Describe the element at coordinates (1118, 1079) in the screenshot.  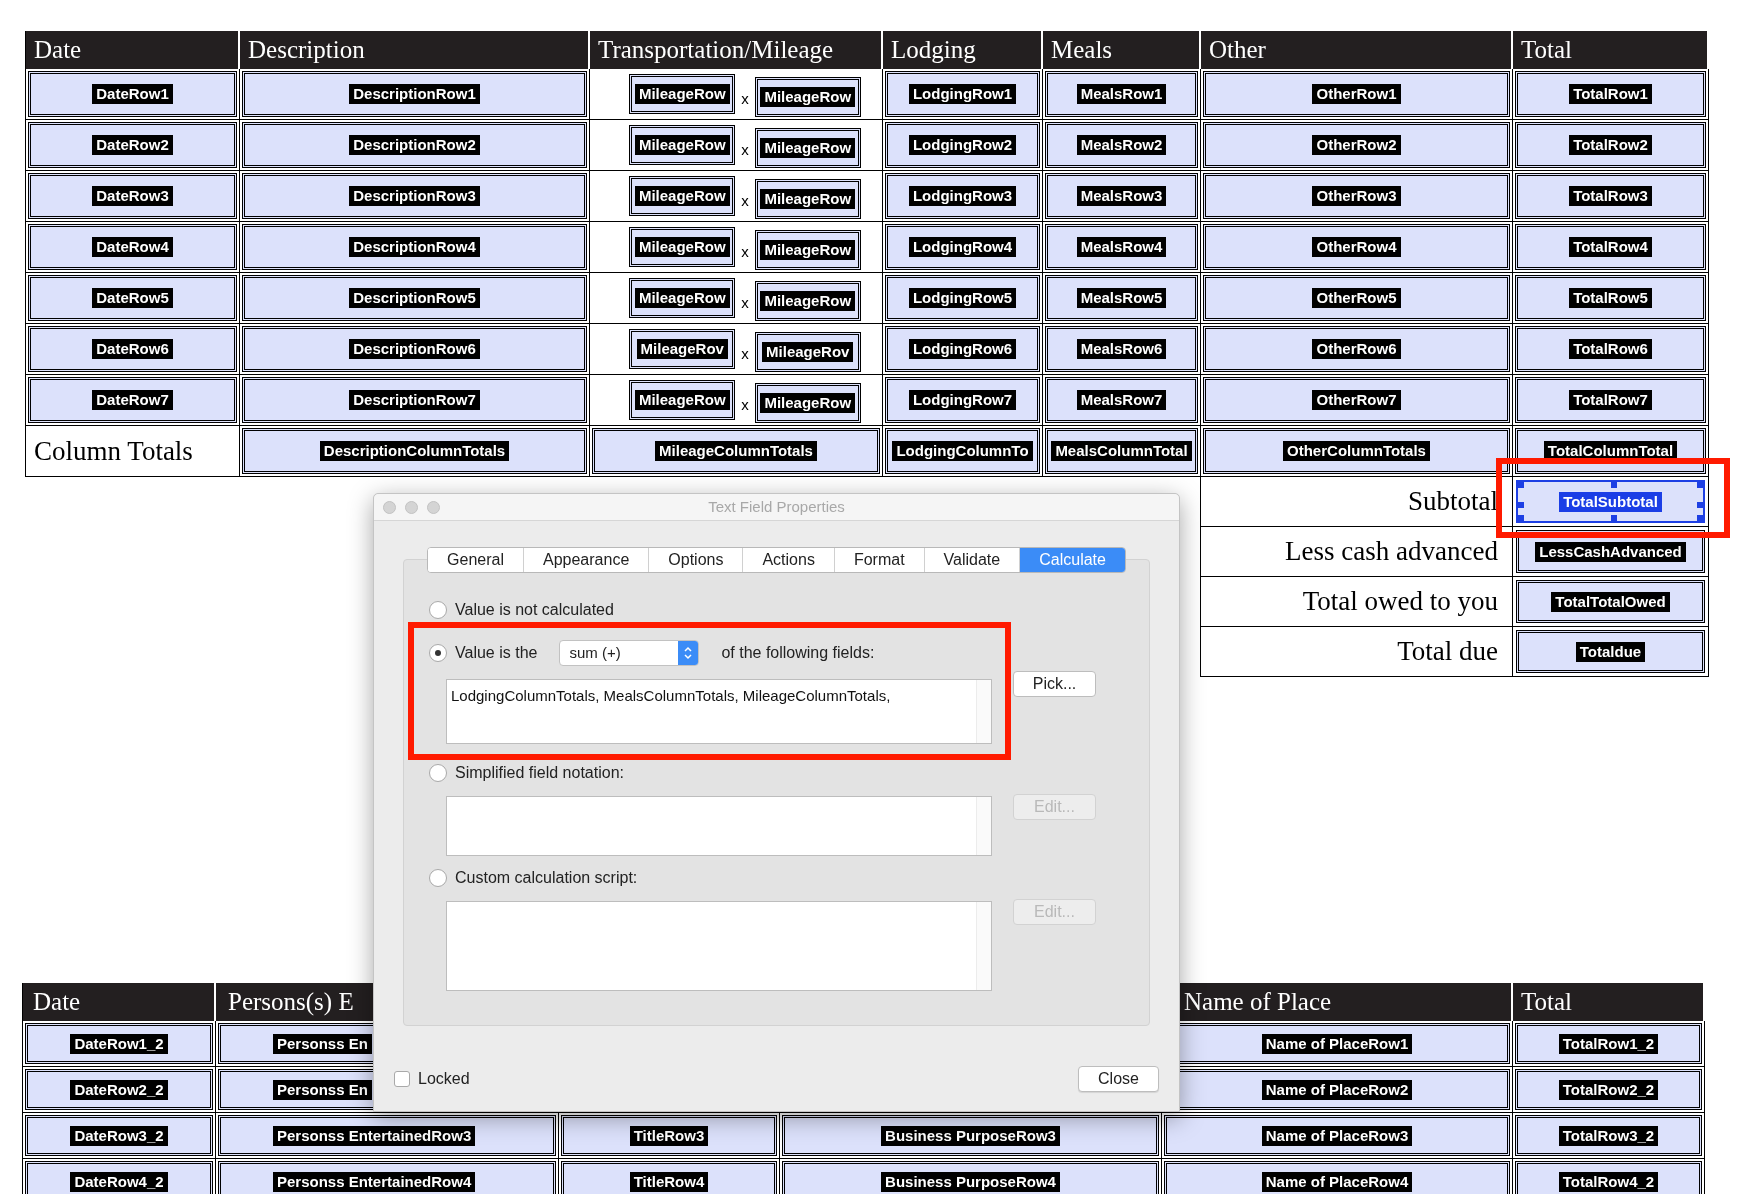
I see `close-button: Close` at that location.